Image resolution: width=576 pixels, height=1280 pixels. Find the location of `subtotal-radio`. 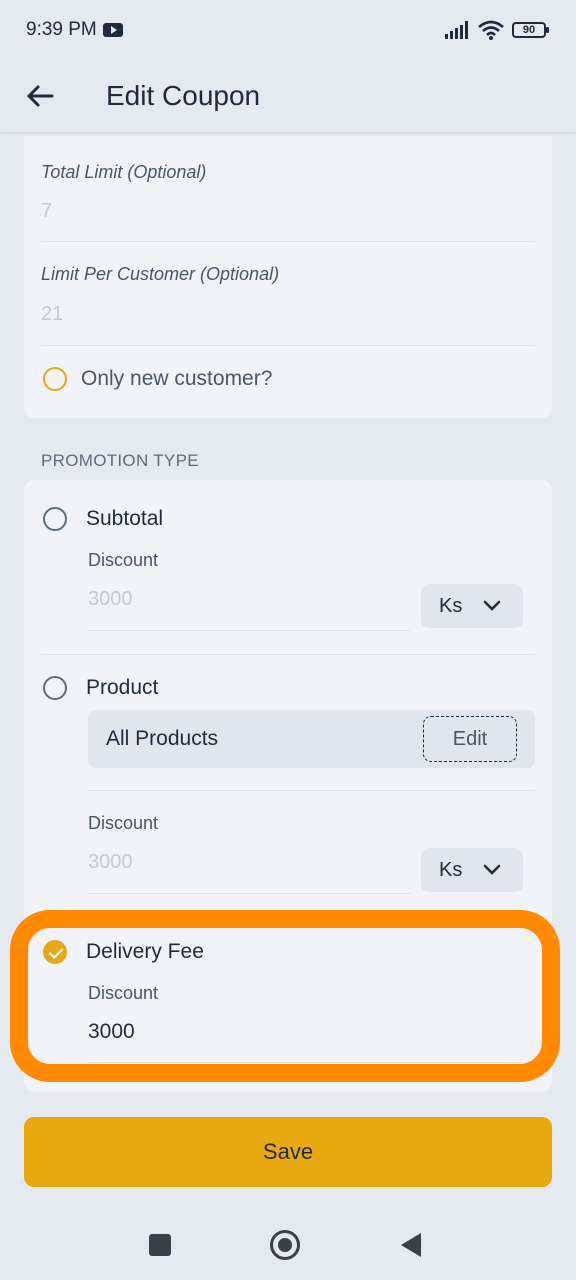

subtotal-radio is located at coordinates (55, 519).